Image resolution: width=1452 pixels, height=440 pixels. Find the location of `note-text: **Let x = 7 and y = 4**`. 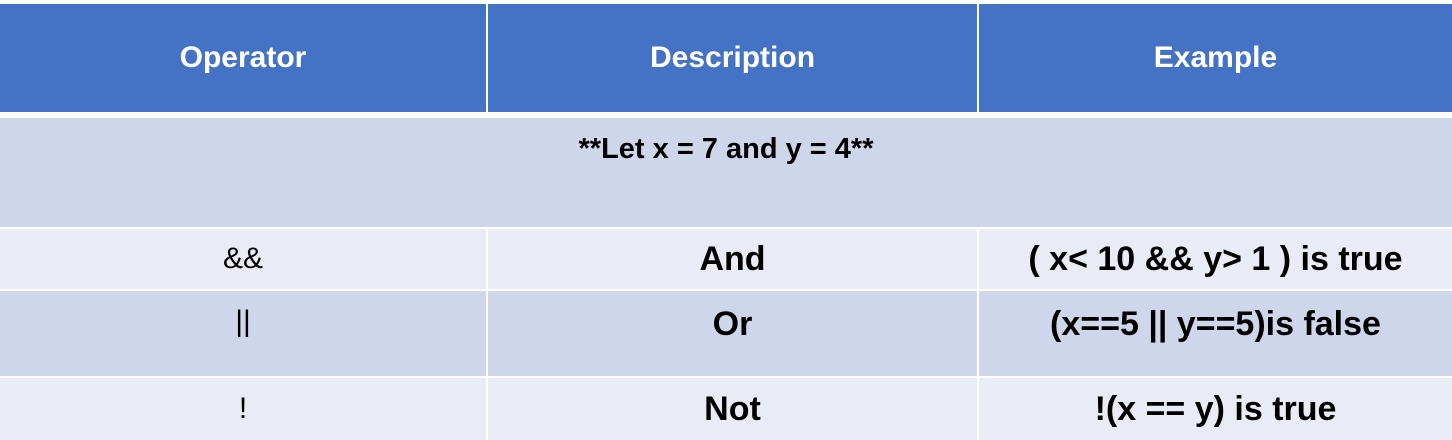

note-text: **Let x = 7 and y = 4** is located at coordinates (726, 149).